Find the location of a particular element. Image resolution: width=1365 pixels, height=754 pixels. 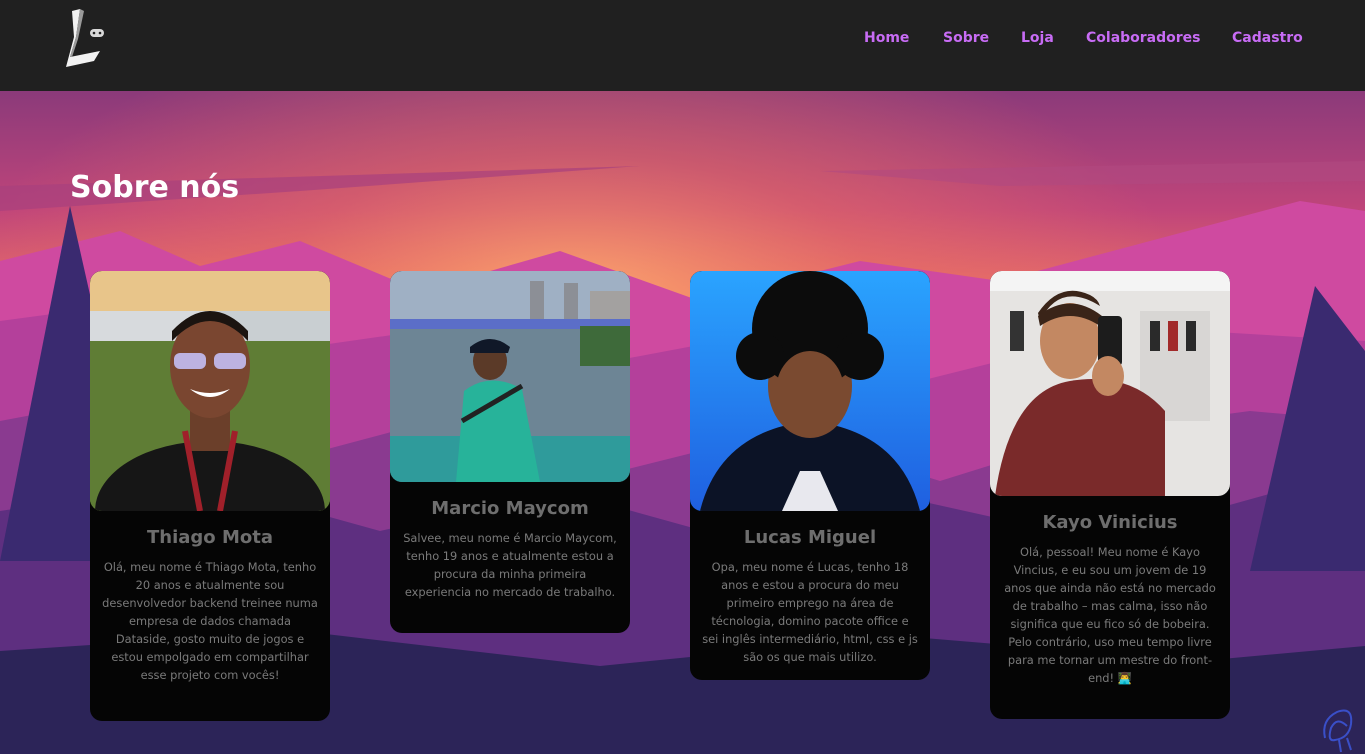

member-name: Thiago Mota is located at coordinates (210, 537).